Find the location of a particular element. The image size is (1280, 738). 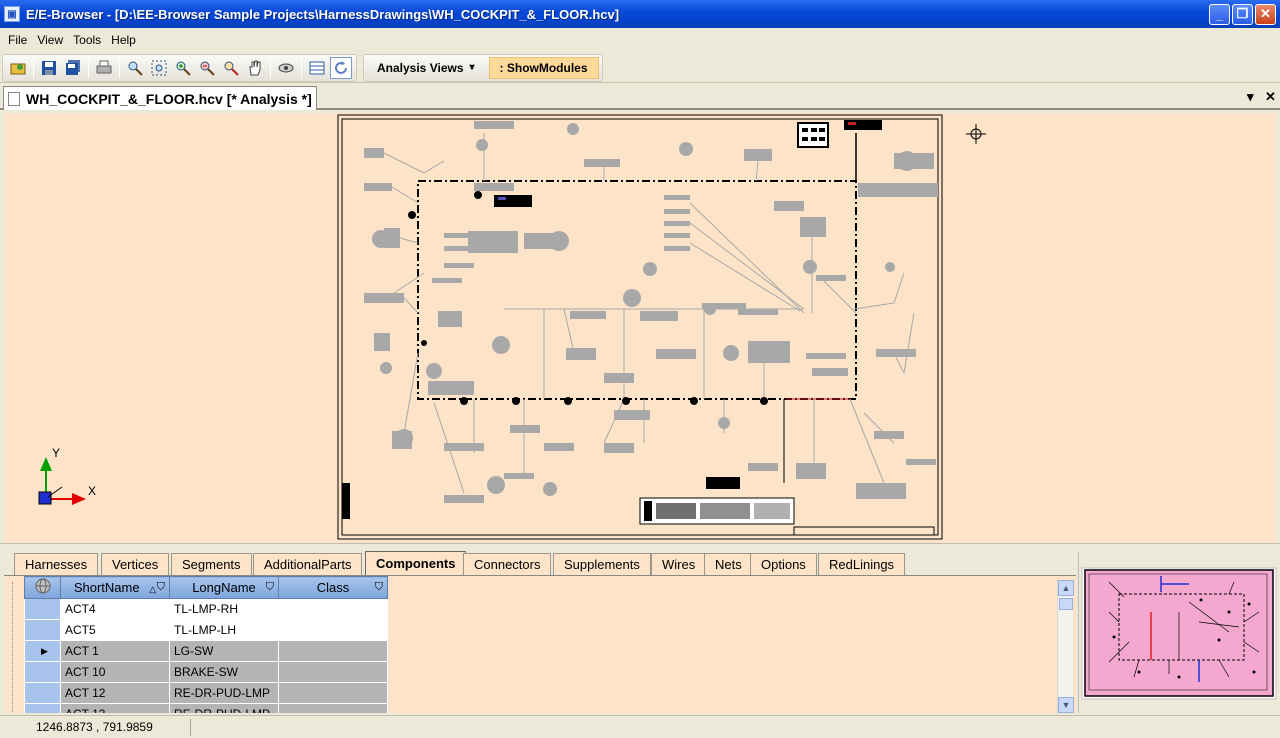

table-row: ▶ ACT 1 LG-SW is located at coordinates (206, 651).